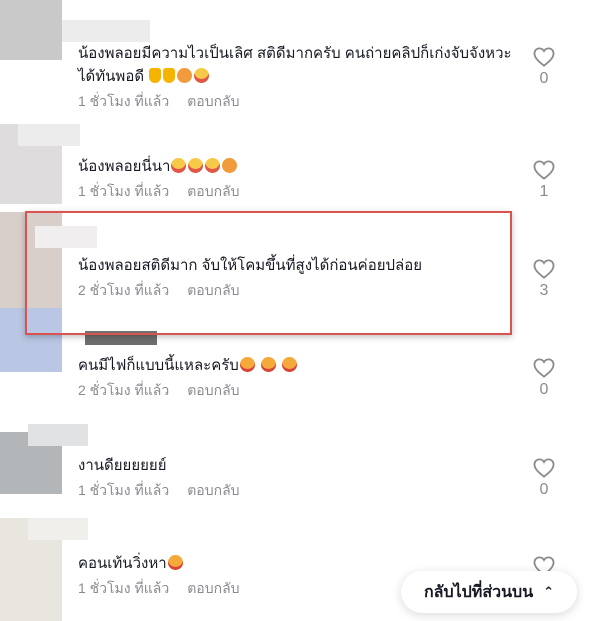 The width and height of the screenshot is (591, 621). I want to click on comment-text: คอนเท้นวิ่งหา, so click(122, 563).